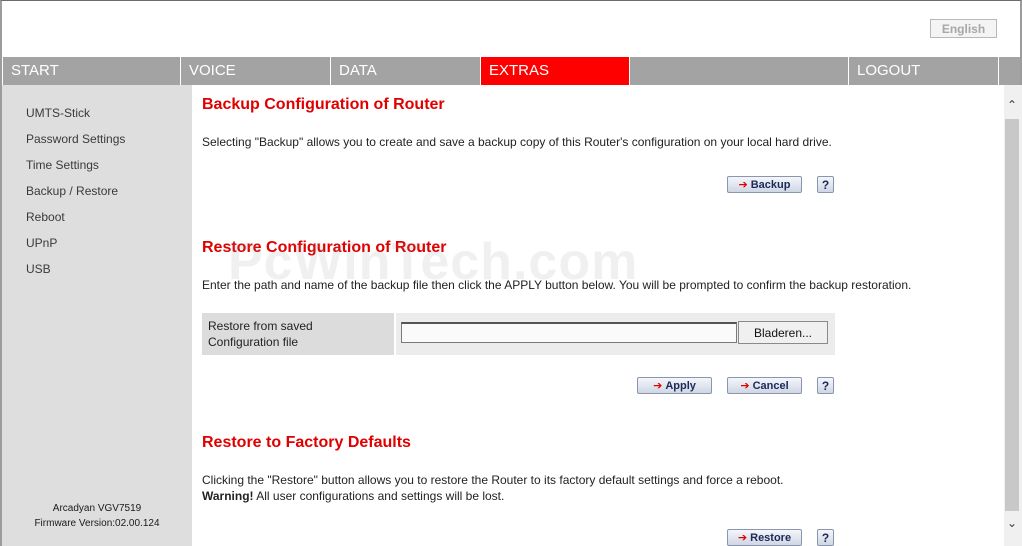  What do you see at coordinates (255, 71) in the screenshot?
I see `nav-voice: VOICE` at bounding box center [255, 71].